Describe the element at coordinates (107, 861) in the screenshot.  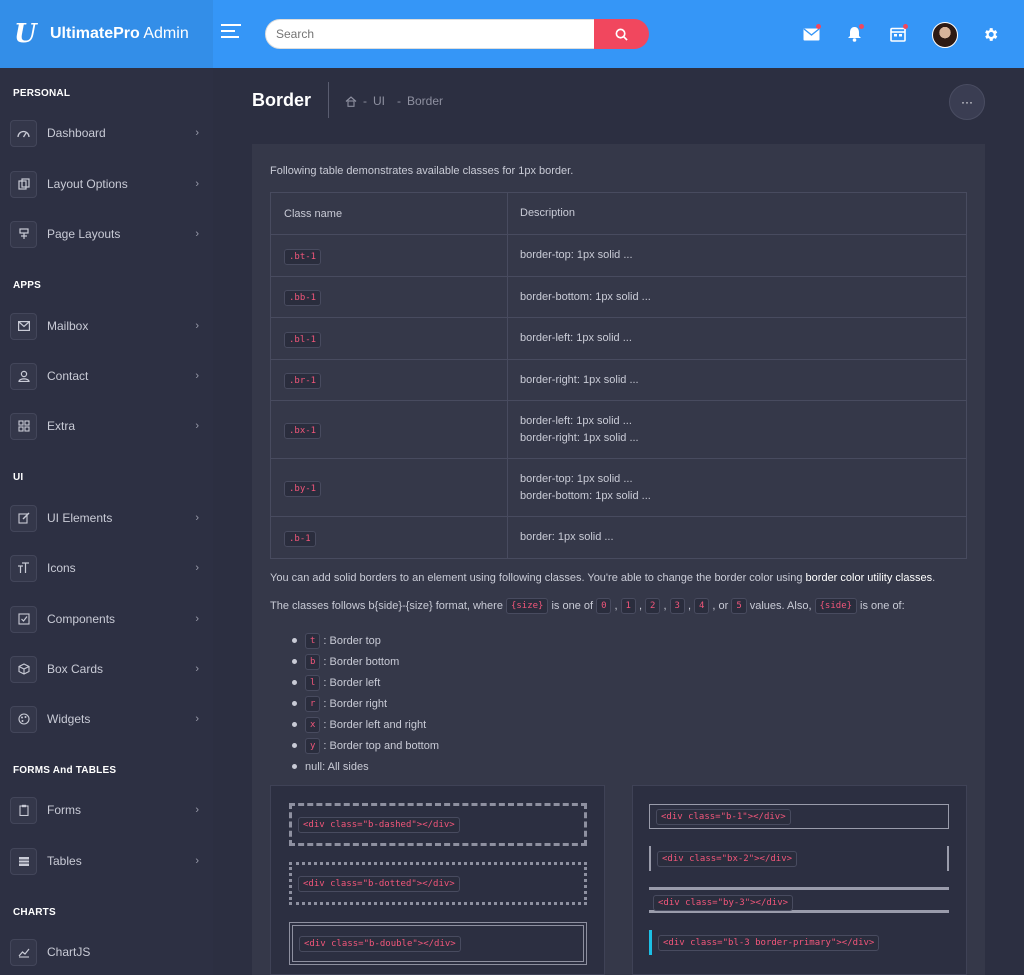
I see `sidebar-item-tables: Tables ›` at that location.